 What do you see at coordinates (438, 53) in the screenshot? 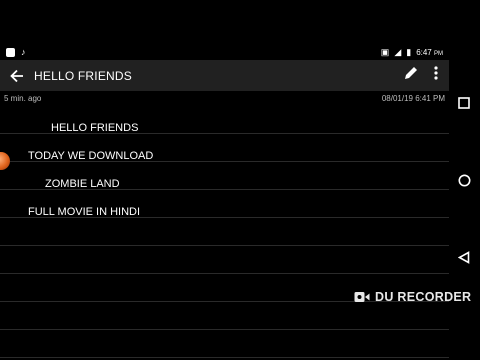
I see `clock-ampm: PM` at bounding box center [438, 53].